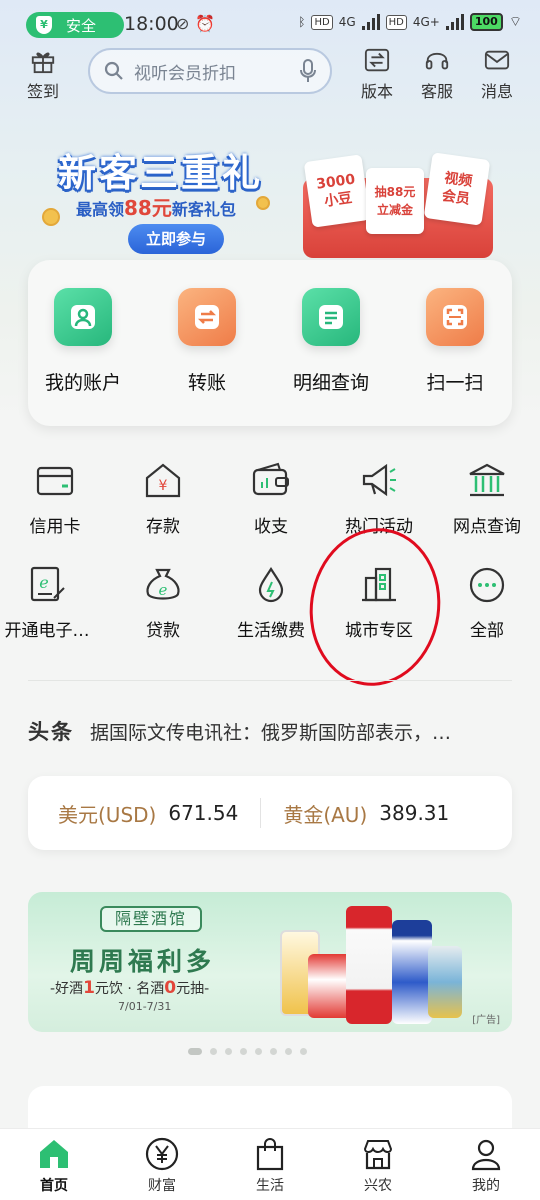 This screenshot has height=1200, width=540. I want to click on grid-label: 收支, so click(271, 527).